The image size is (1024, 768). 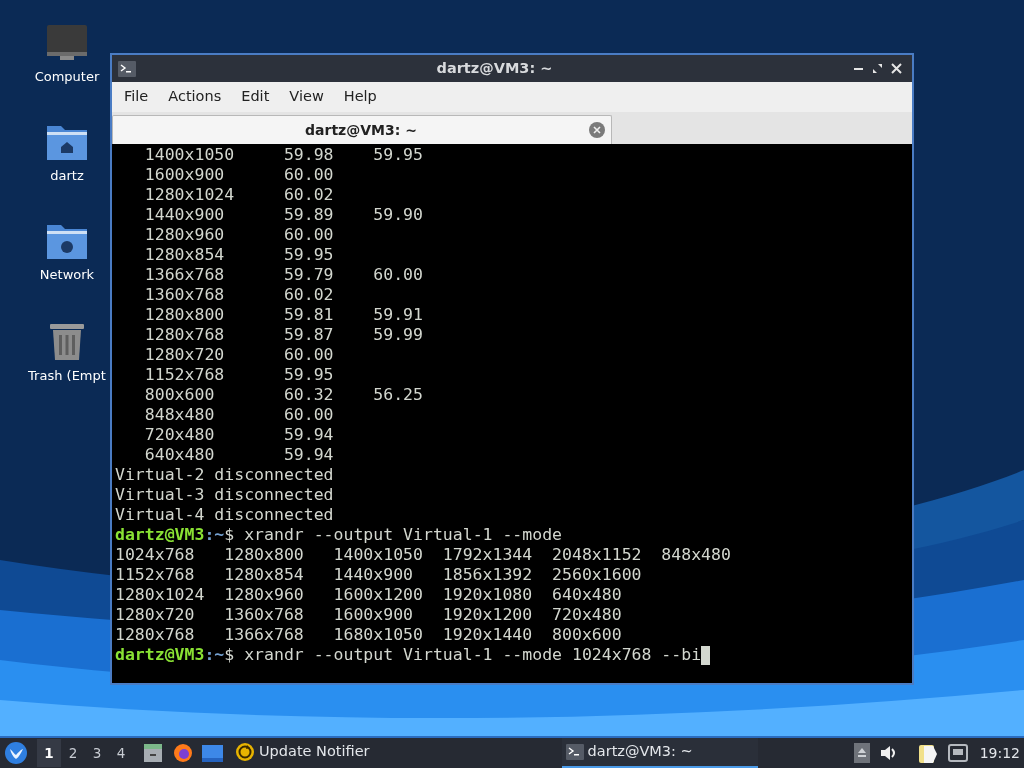 I want to click on network-icon, so click(x=957, y=753).